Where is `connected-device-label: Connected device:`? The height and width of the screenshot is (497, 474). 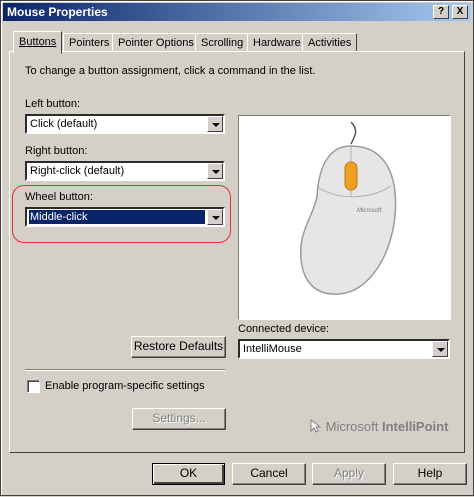 connected-device-label: Connected device: is located at coordinates (284, 329).